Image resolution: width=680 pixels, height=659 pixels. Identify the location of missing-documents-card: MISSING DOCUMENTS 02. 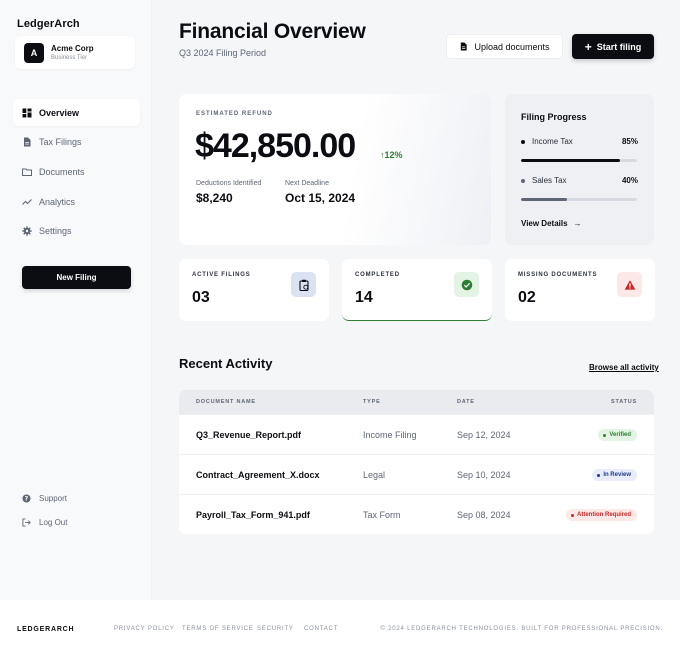
(580, 290).